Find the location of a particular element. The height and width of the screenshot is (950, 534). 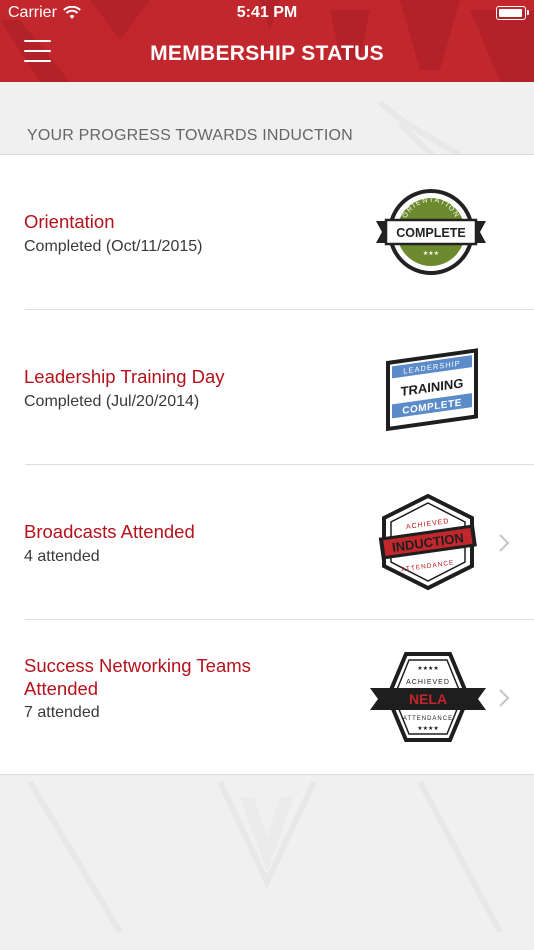

badge-top-text: ACHIEVED is located at coordinates (428, 682).